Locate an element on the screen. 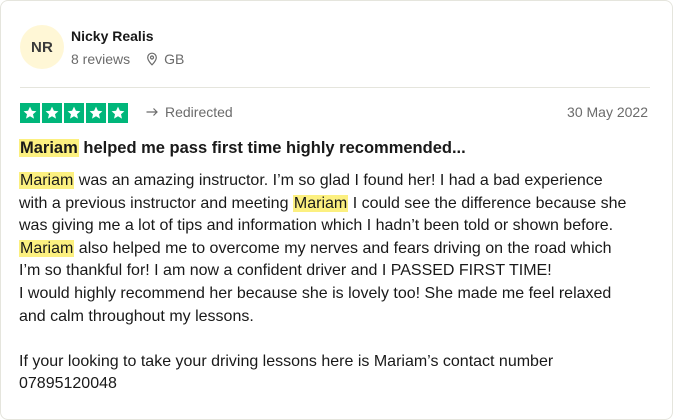  location-pin-icon is located at coordinates (152, 59).